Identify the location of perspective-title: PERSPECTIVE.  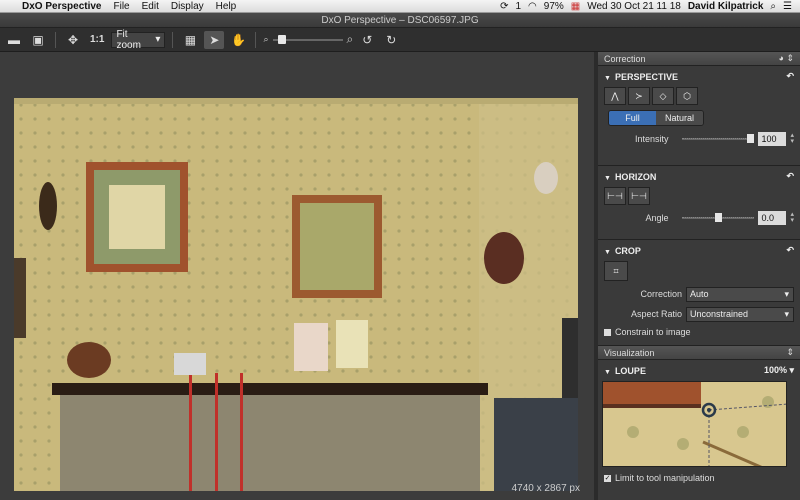
(646, 76).